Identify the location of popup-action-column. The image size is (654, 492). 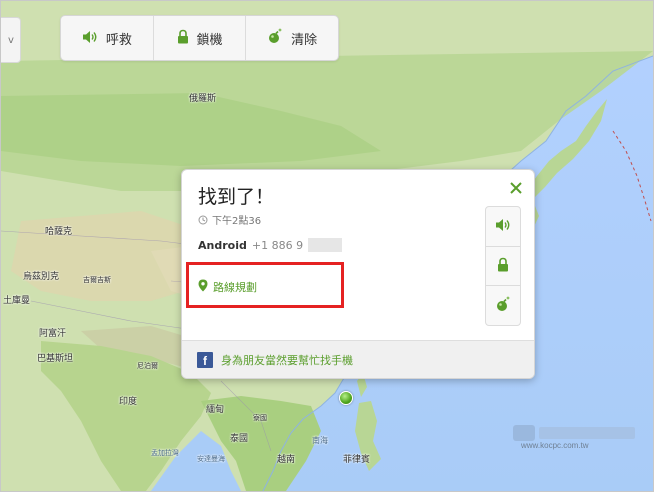
(503, 266).